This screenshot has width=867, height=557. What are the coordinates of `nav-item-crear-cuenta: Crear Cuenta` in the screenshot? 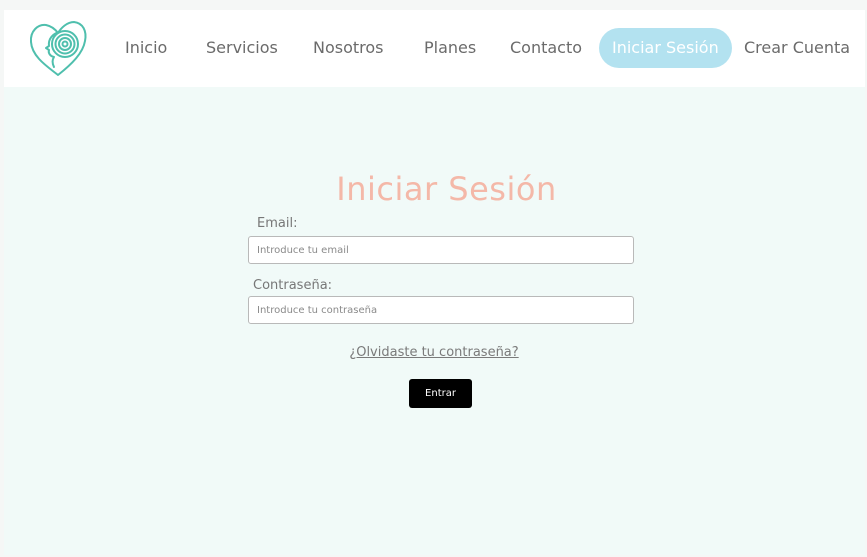 It's located at (797, 48).